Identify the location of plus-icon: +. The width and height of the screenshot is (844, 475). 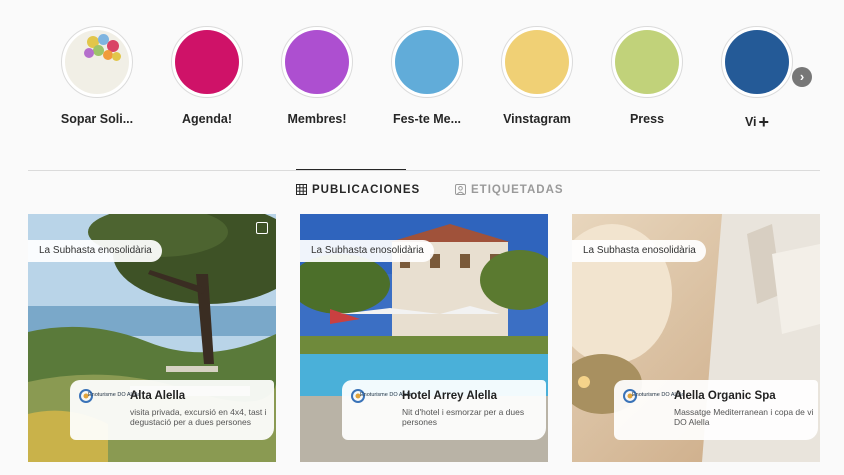
(764, 122).